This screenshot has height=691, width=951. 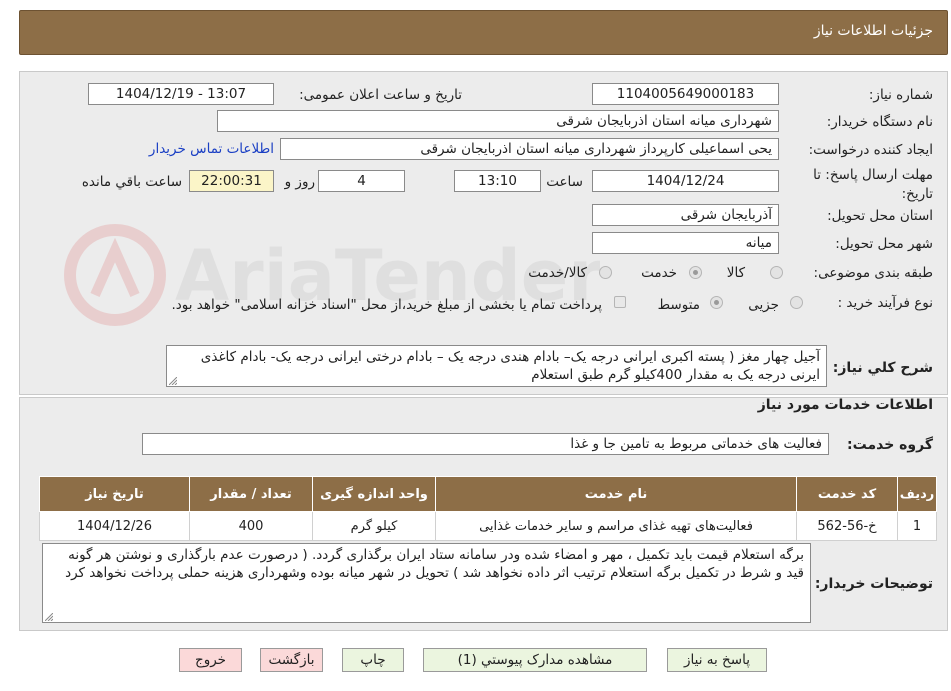 What do you see at coordinates (231, 181) in the screenshot?
I see `remaining-time-field: 22:00:31` at bounding box center [231, 181].